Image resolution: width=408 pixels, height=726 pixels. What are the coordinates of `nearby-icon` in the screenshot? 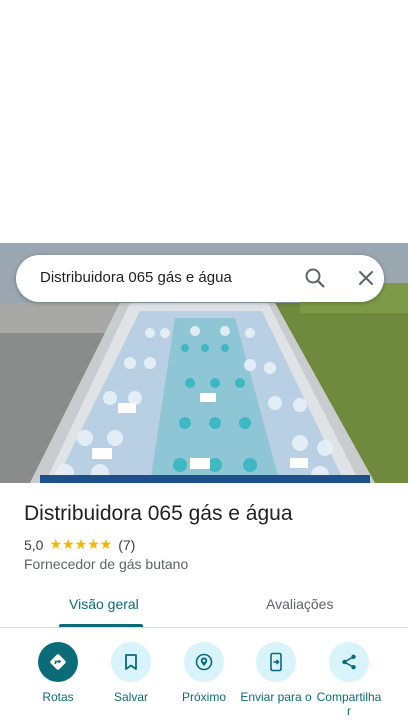 It's located at (204, 662).